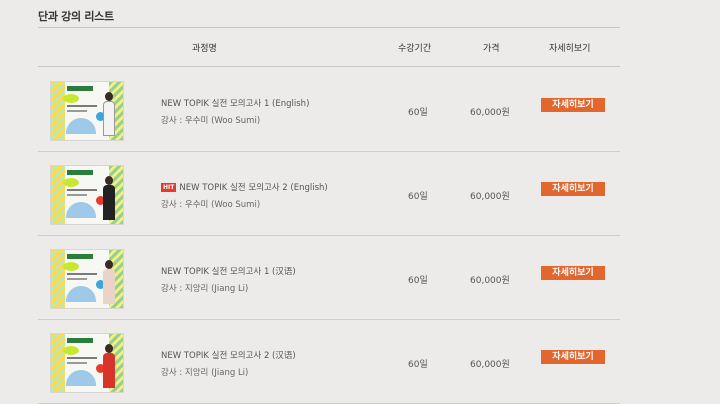 The image size is (720, 404). I want to click on course-title-text: NEW TOPIK 실전 모의고사 2 (English), so click(253, 188).